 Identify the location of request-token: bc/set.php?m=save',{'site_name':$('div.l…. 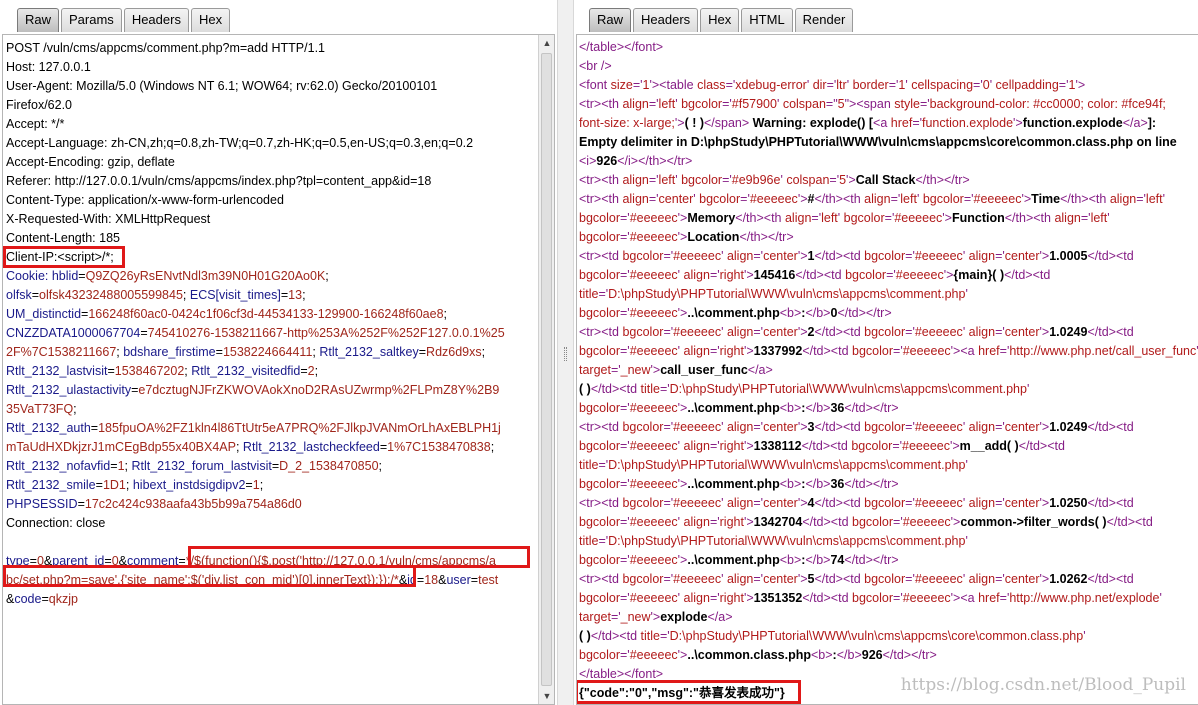
(202, 580).